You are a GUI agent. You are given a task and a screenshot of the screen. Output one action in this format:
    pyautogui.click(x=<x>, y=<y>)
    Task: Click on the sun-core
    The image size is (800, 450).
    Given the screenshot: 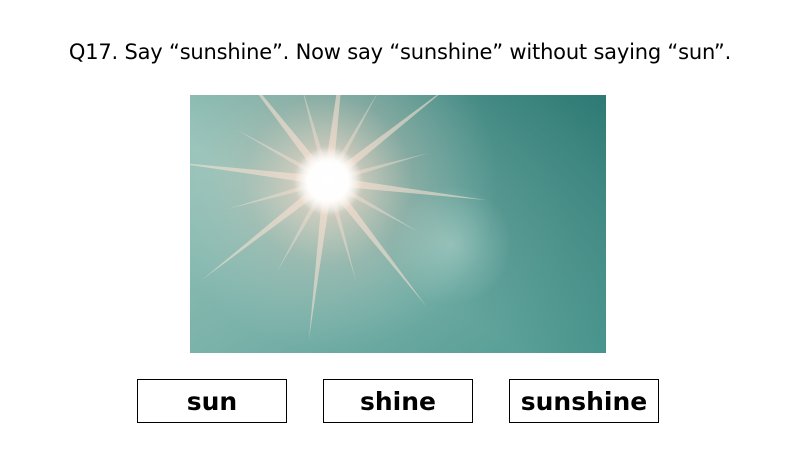 What is the action you would take?
    pyautogui.click(x=328, y=181)
    